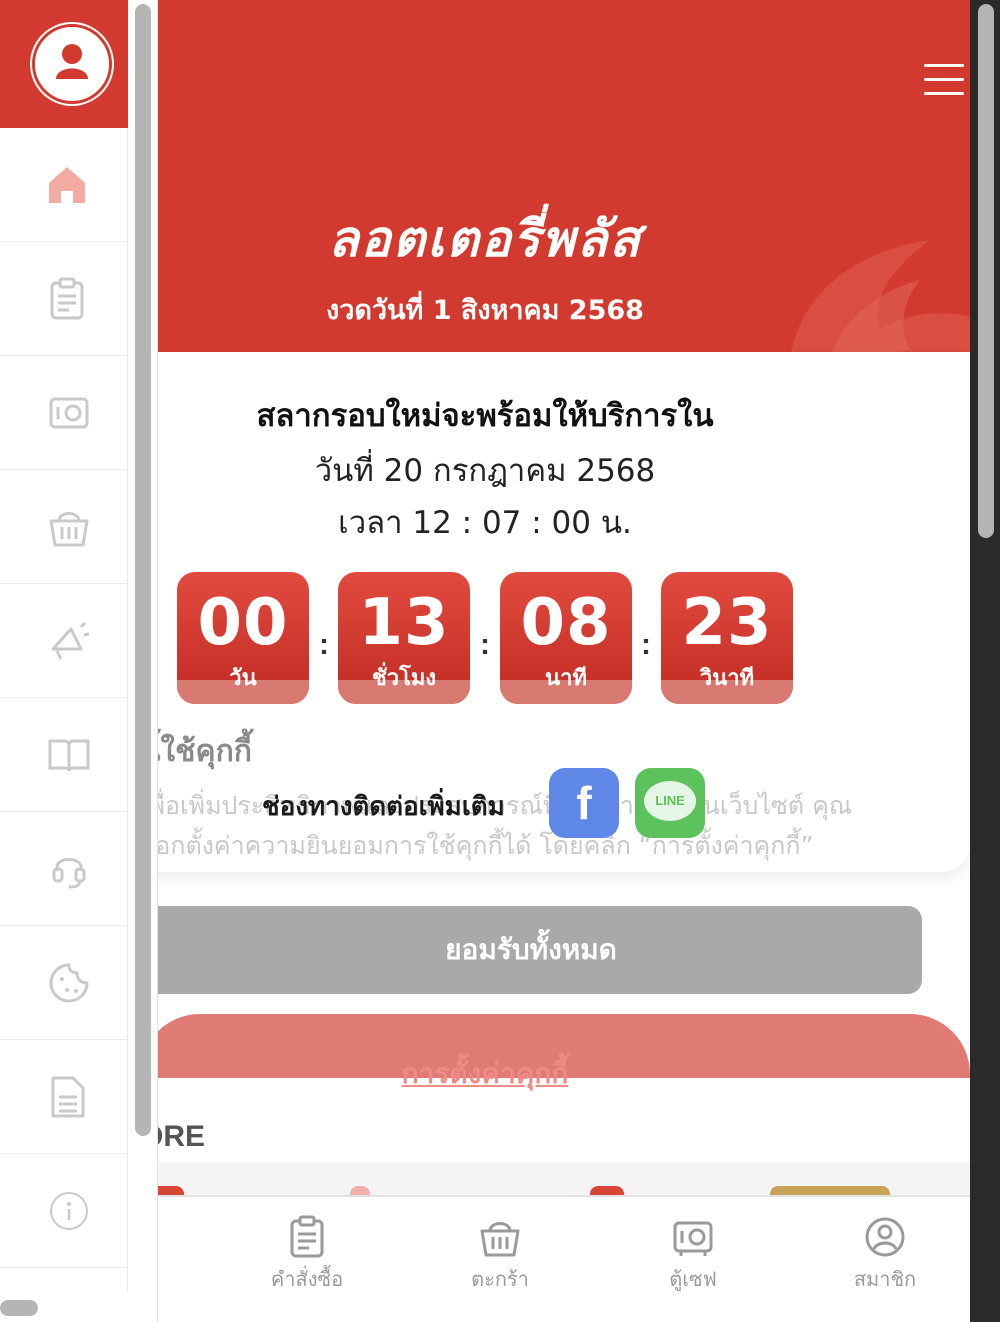  I want to click on facebook-button: f, so click(584, 803).